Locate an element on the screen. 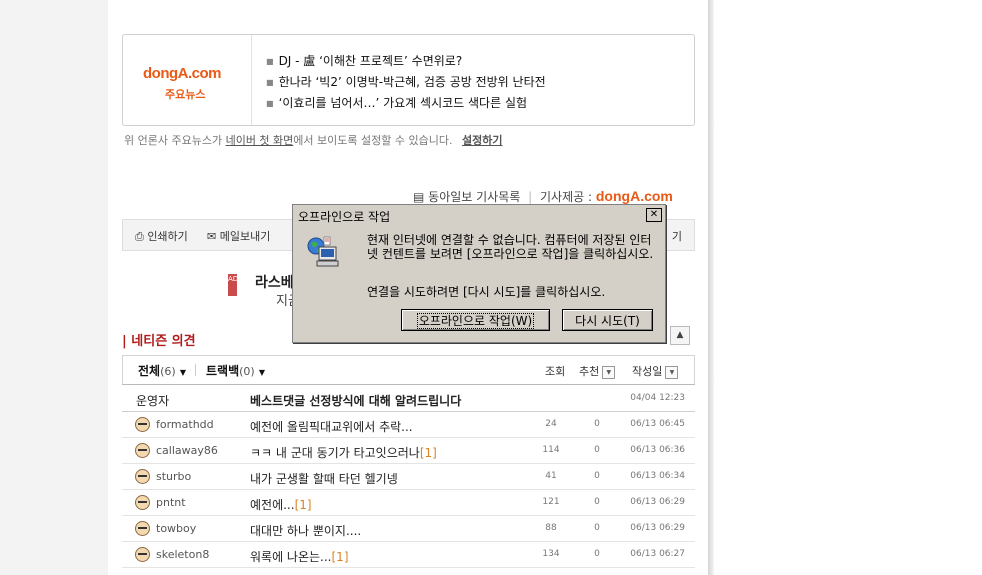  settings-link: 설정하기 is located at coordinates (482, 140).